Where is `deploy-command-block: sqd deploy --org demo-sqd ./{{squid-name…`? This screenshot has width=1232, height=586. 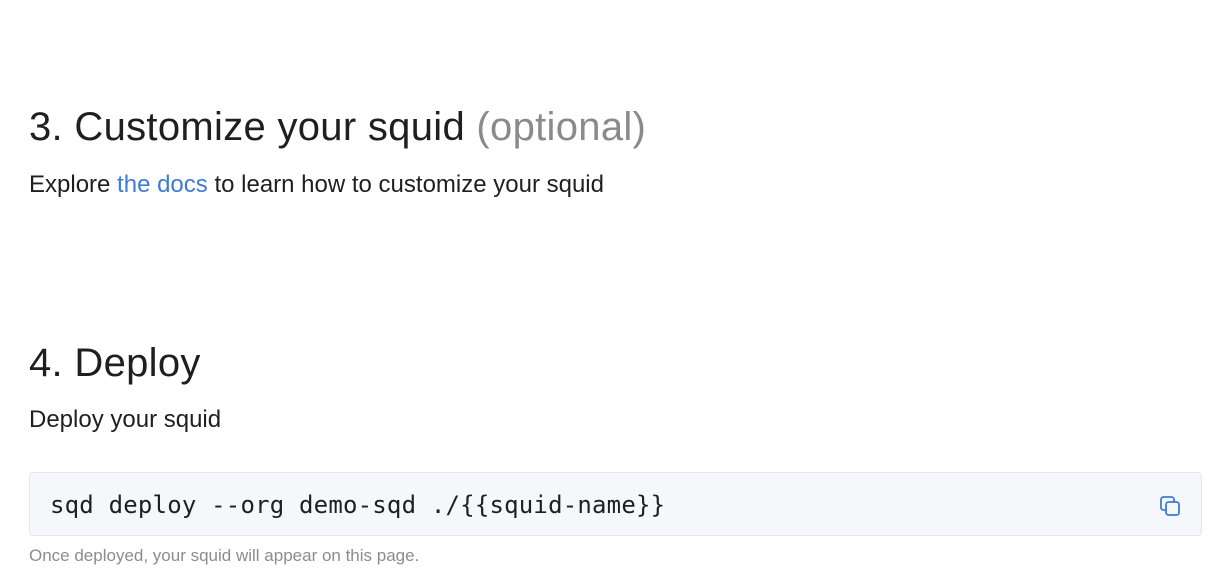 deploy-command-block: sqd deploy --org demo-sqd ./{{squid-name… is located at coordinates (615, 504).